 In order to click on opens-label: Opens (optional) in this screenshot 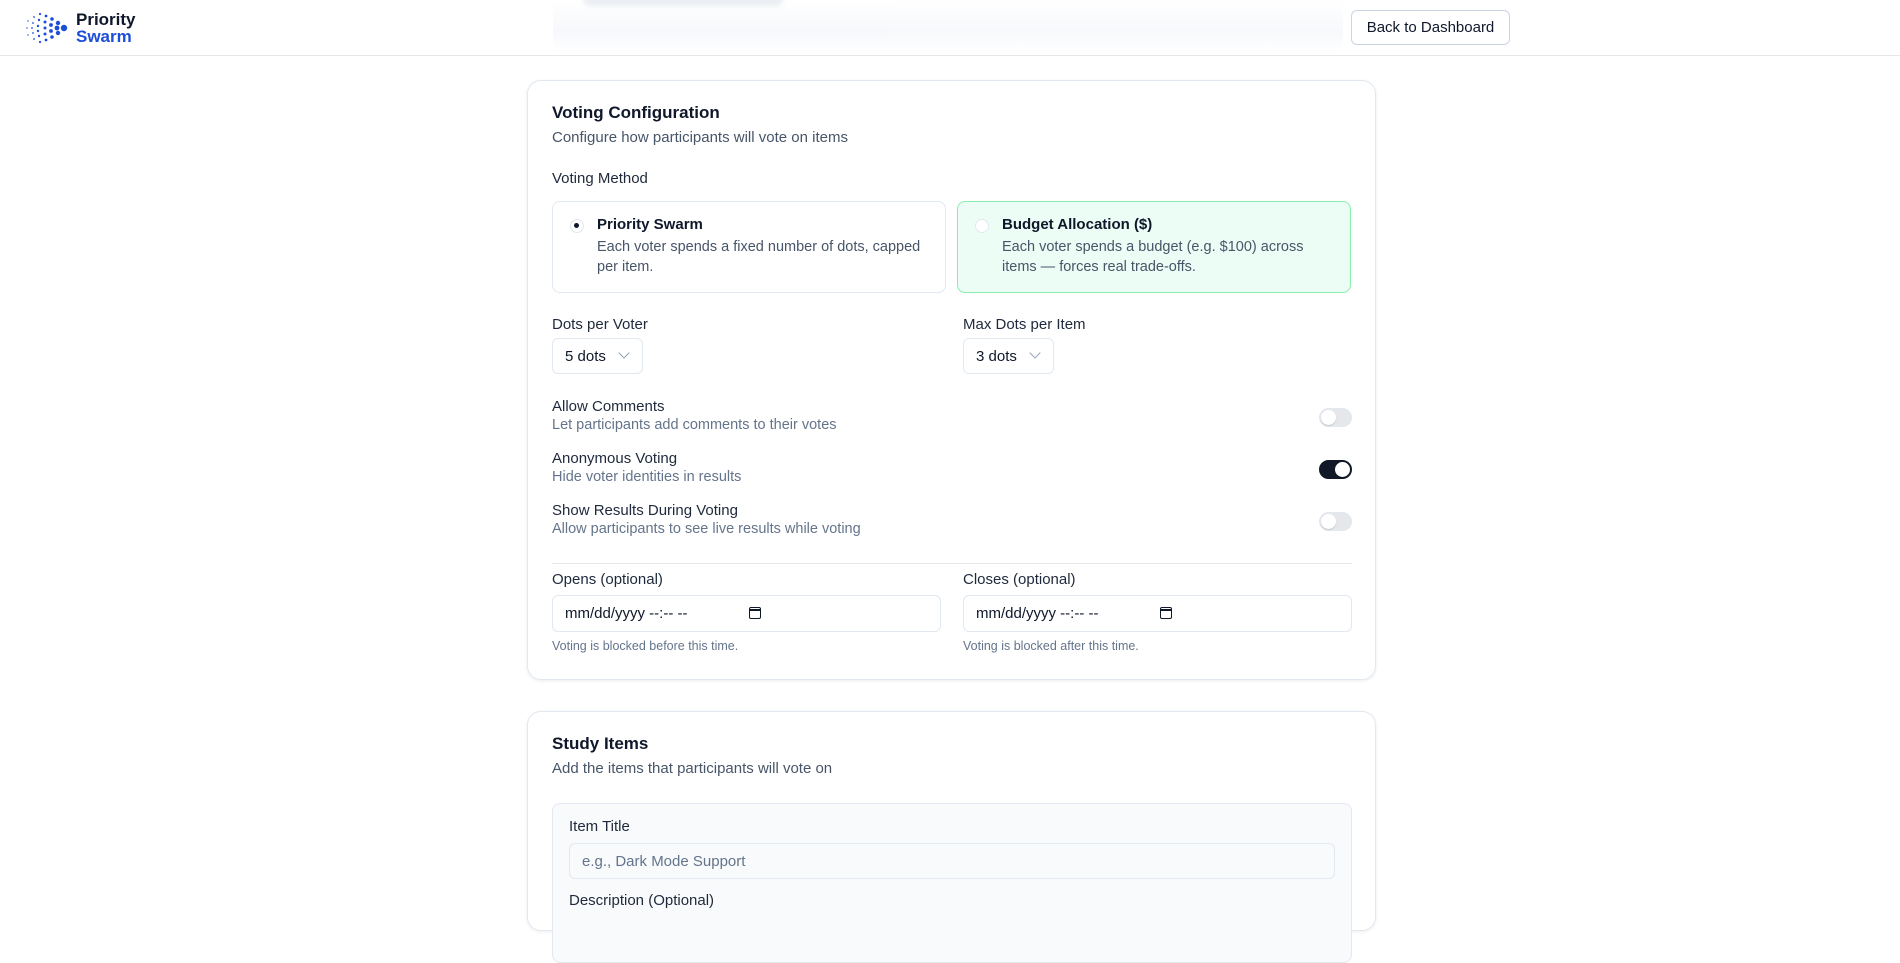, I will do `click(607, 579)`.